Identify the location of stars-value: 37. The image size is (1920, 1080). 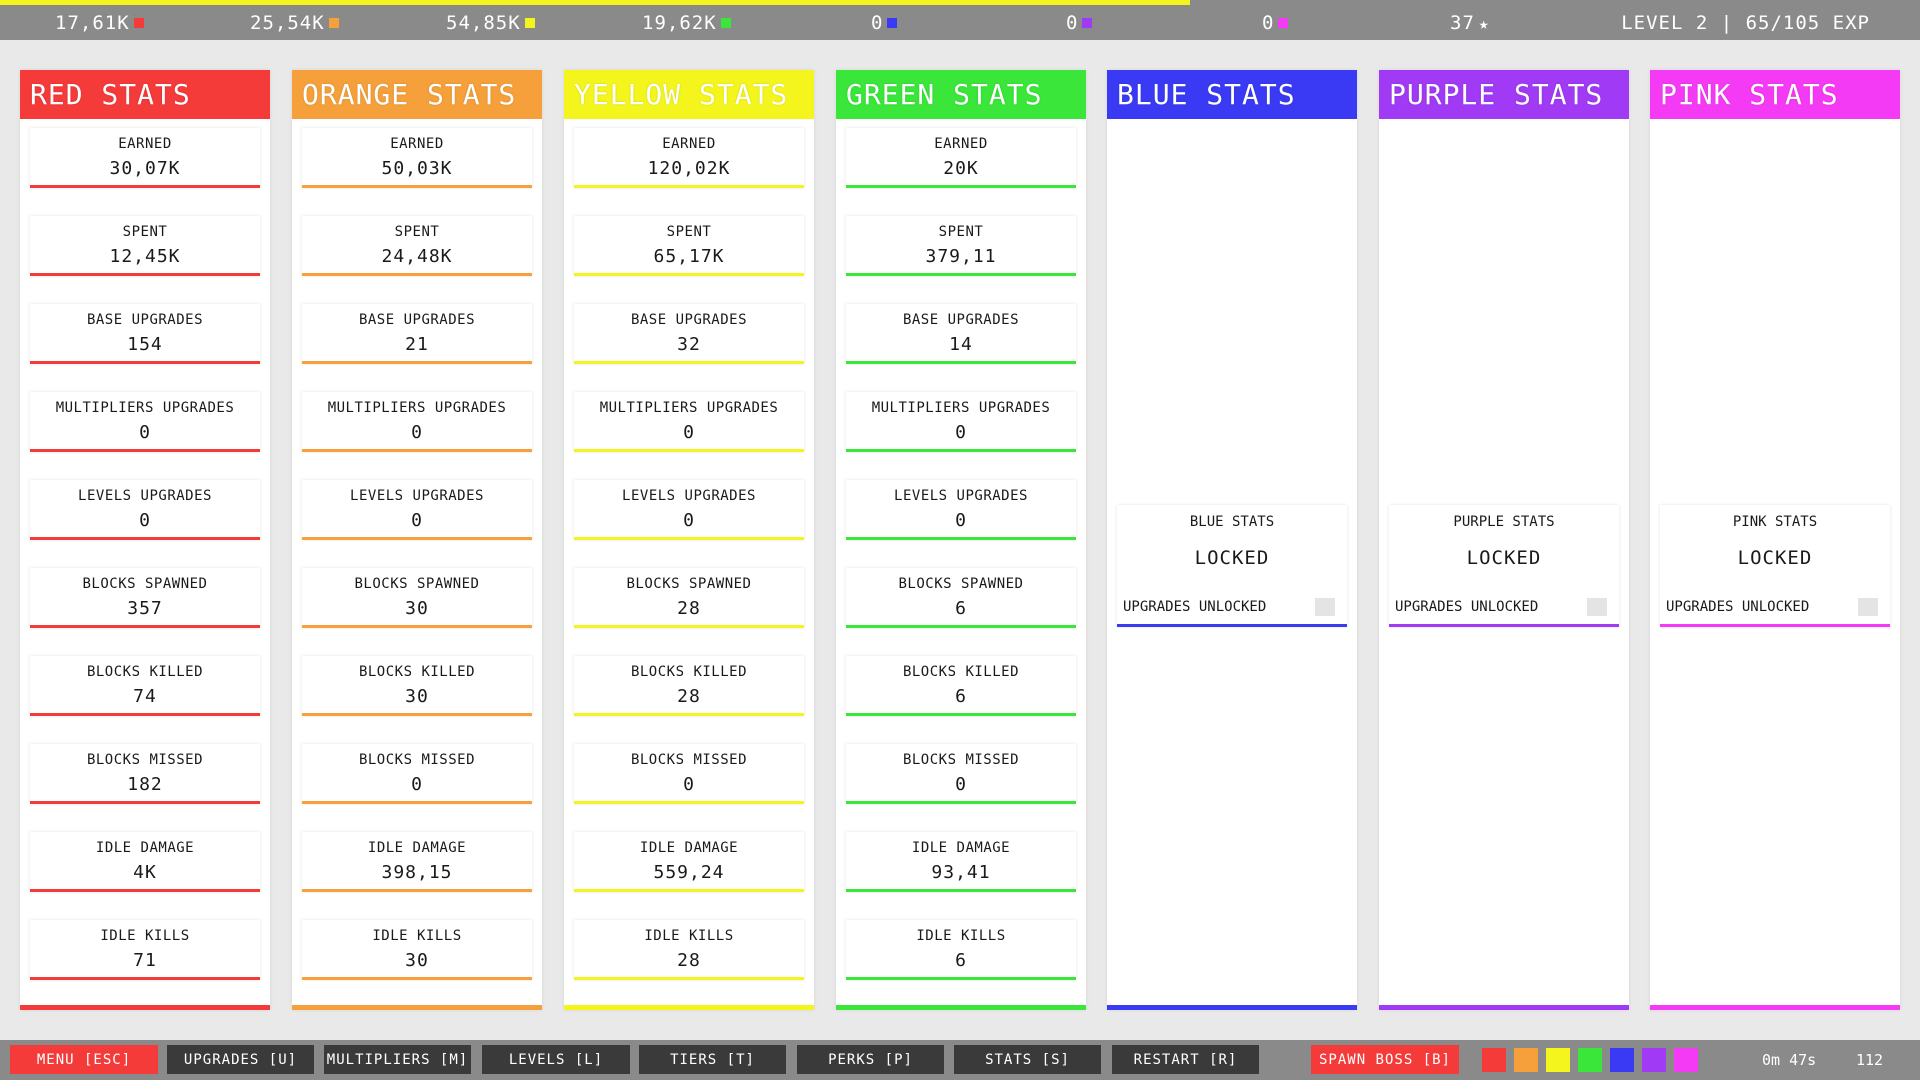
(1462, 23).